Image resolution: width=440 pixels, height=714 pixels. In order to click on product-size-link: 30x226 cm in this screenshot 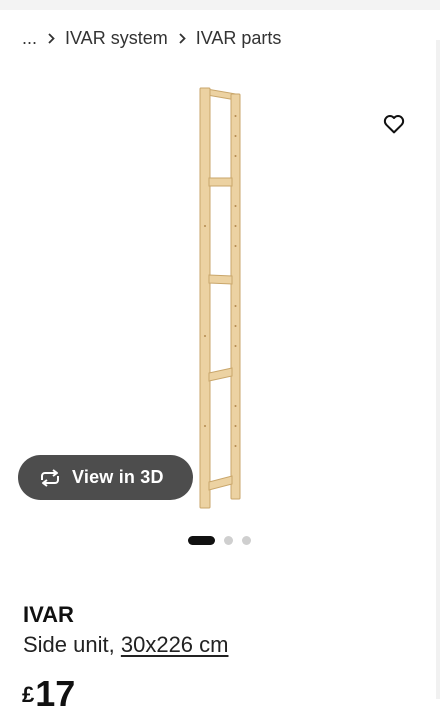, I will do `click(175, 644)`.